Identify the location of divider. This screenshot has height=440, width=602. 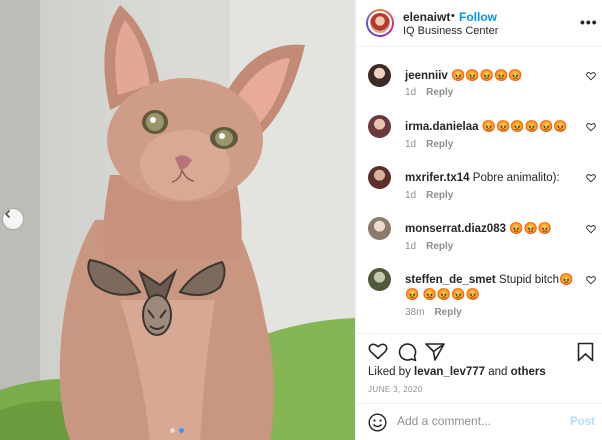
(479, 333).